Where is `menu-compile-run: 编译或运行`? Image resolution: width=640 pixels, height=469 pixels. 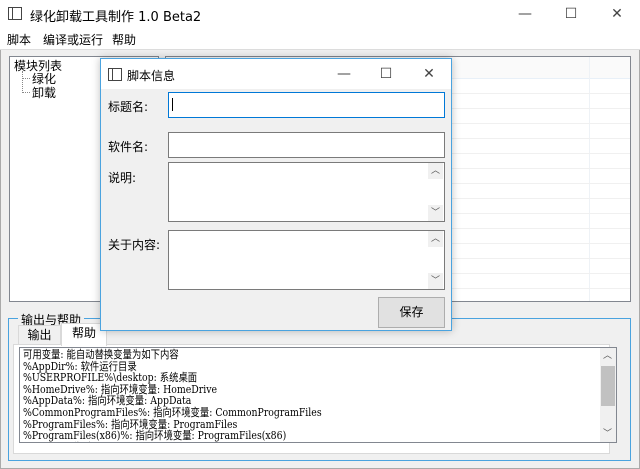 menu-compile-run: 编译或运行 is located at coordinates (73, 39).